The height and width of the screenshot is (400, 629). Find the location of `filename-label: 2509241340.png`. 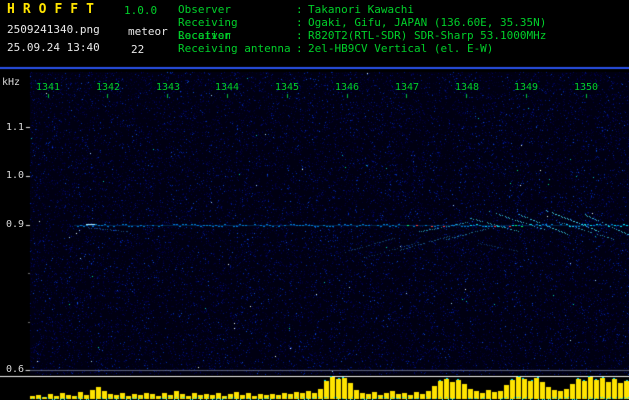

filename-label: 2509241340.png is located at coordinates (53, 29).